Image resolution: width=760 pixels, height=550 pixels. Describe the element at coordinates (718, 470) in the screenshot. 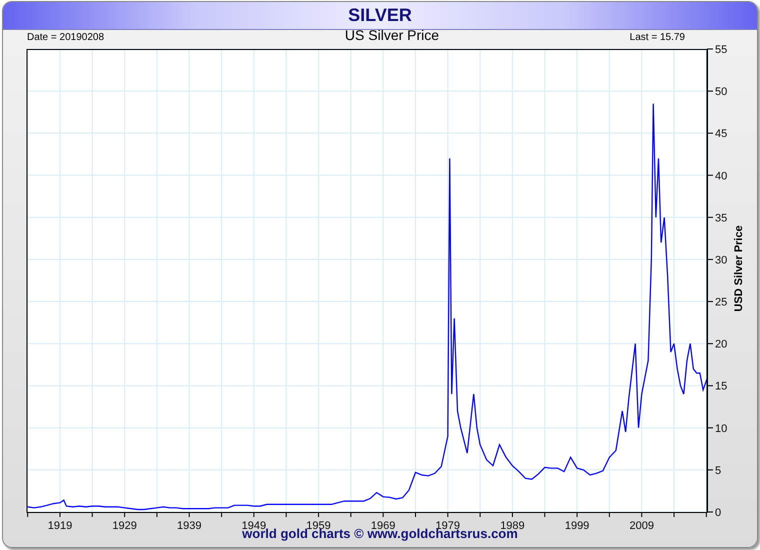

I see `tick-label: 5` at that location.